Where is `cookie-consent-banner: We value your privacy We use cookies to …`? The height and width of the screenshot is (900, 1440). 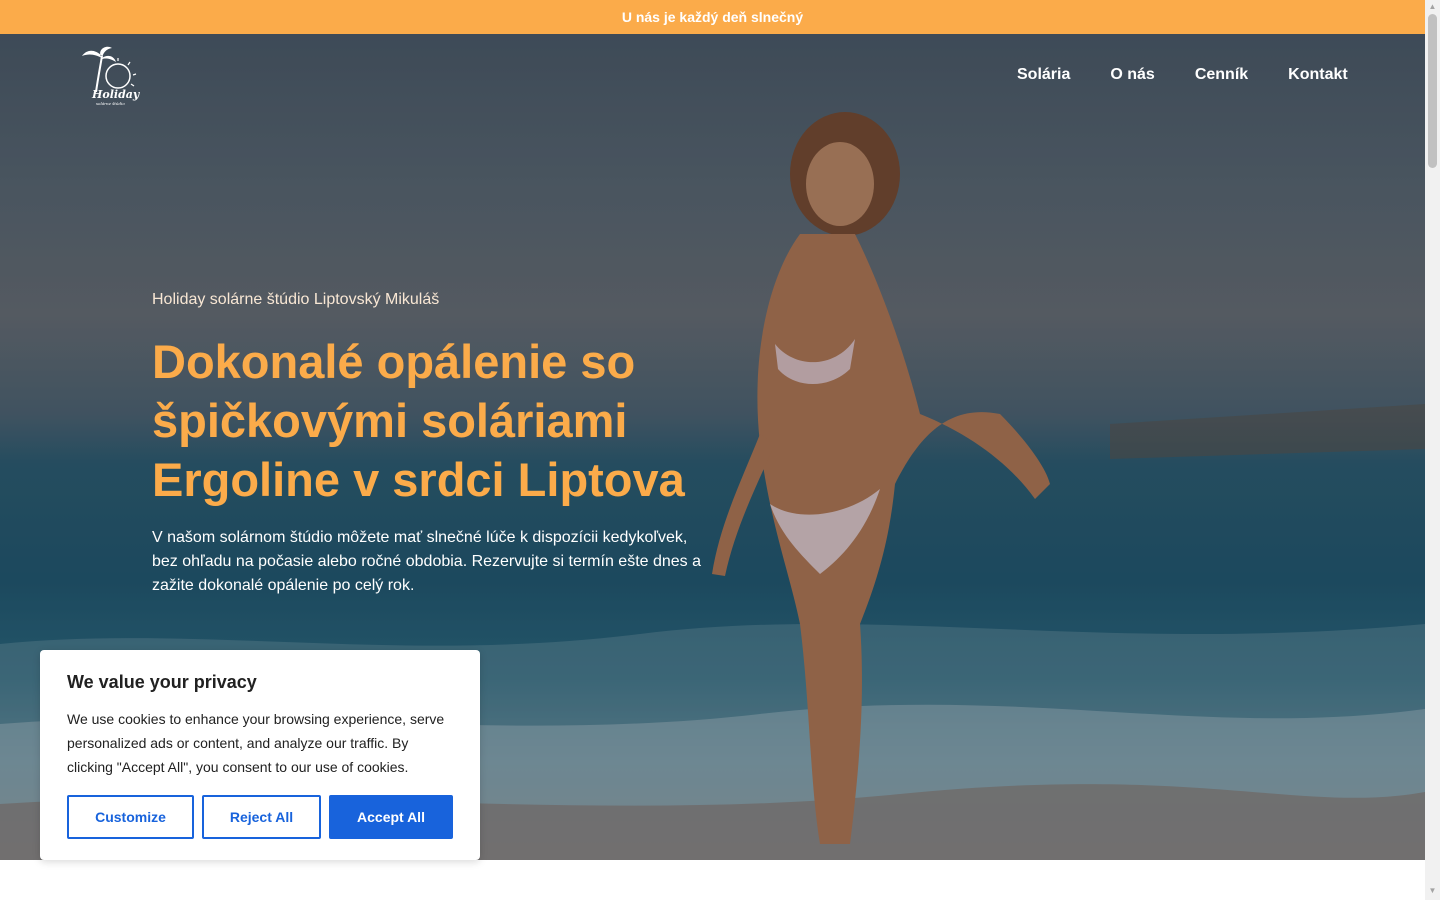 cookie-consent-banner: We value your privacy We use cookies to … is located at coordinates (260, 755).